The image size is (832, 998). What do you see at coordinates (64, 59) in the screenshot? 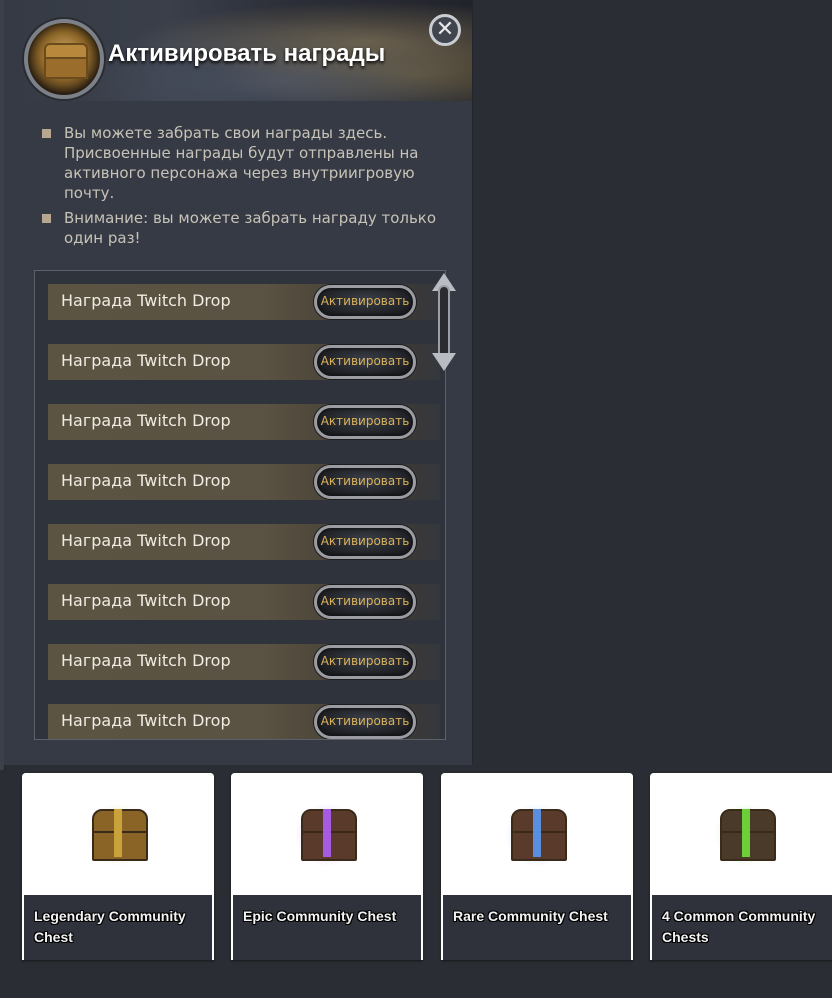
I see `treasure-chest-icon` at bounding box center [64, 59].